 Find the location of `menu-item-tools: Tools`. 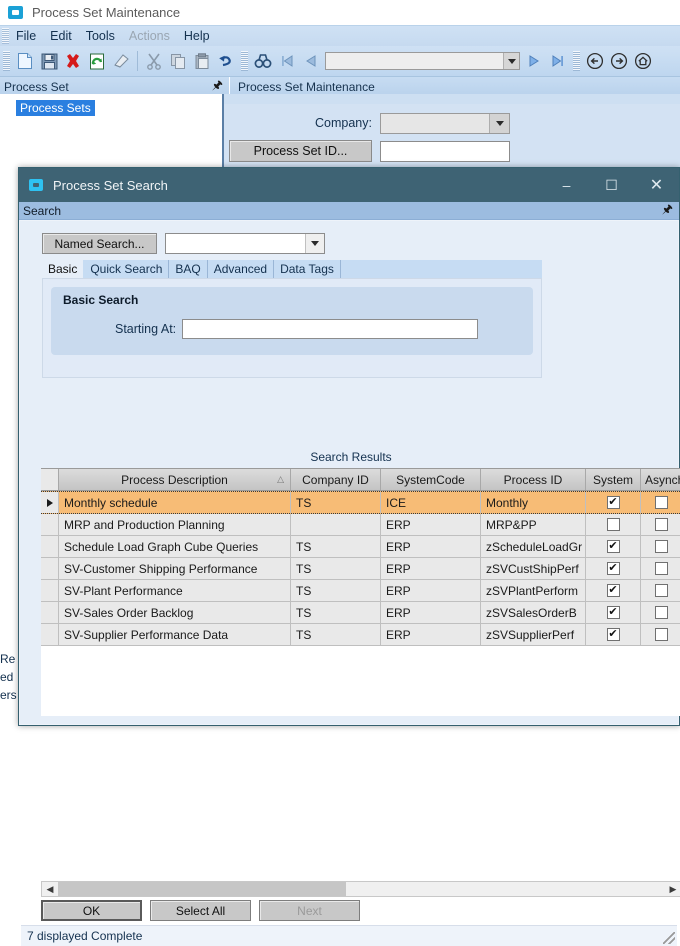

menu-item-tools: Tools is located at coordinates (100, 36).